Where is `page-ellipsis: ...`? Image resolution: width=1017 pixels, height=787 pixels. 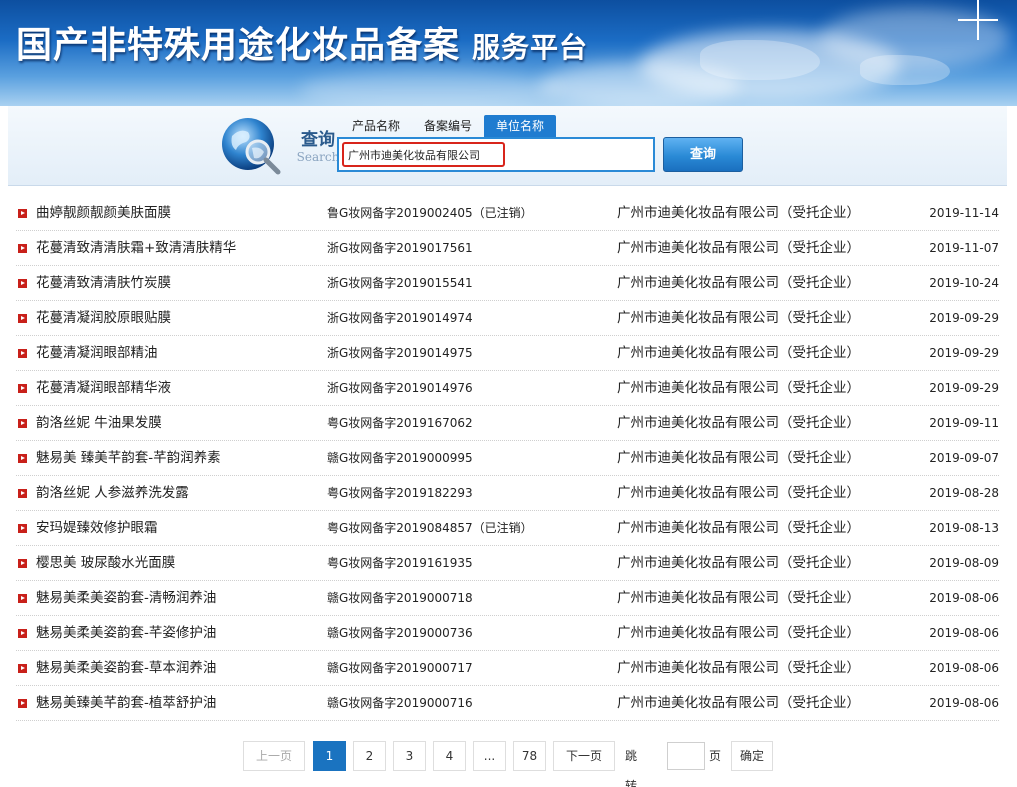
page-ellipsis: ... is located at coordinates (489, 756).